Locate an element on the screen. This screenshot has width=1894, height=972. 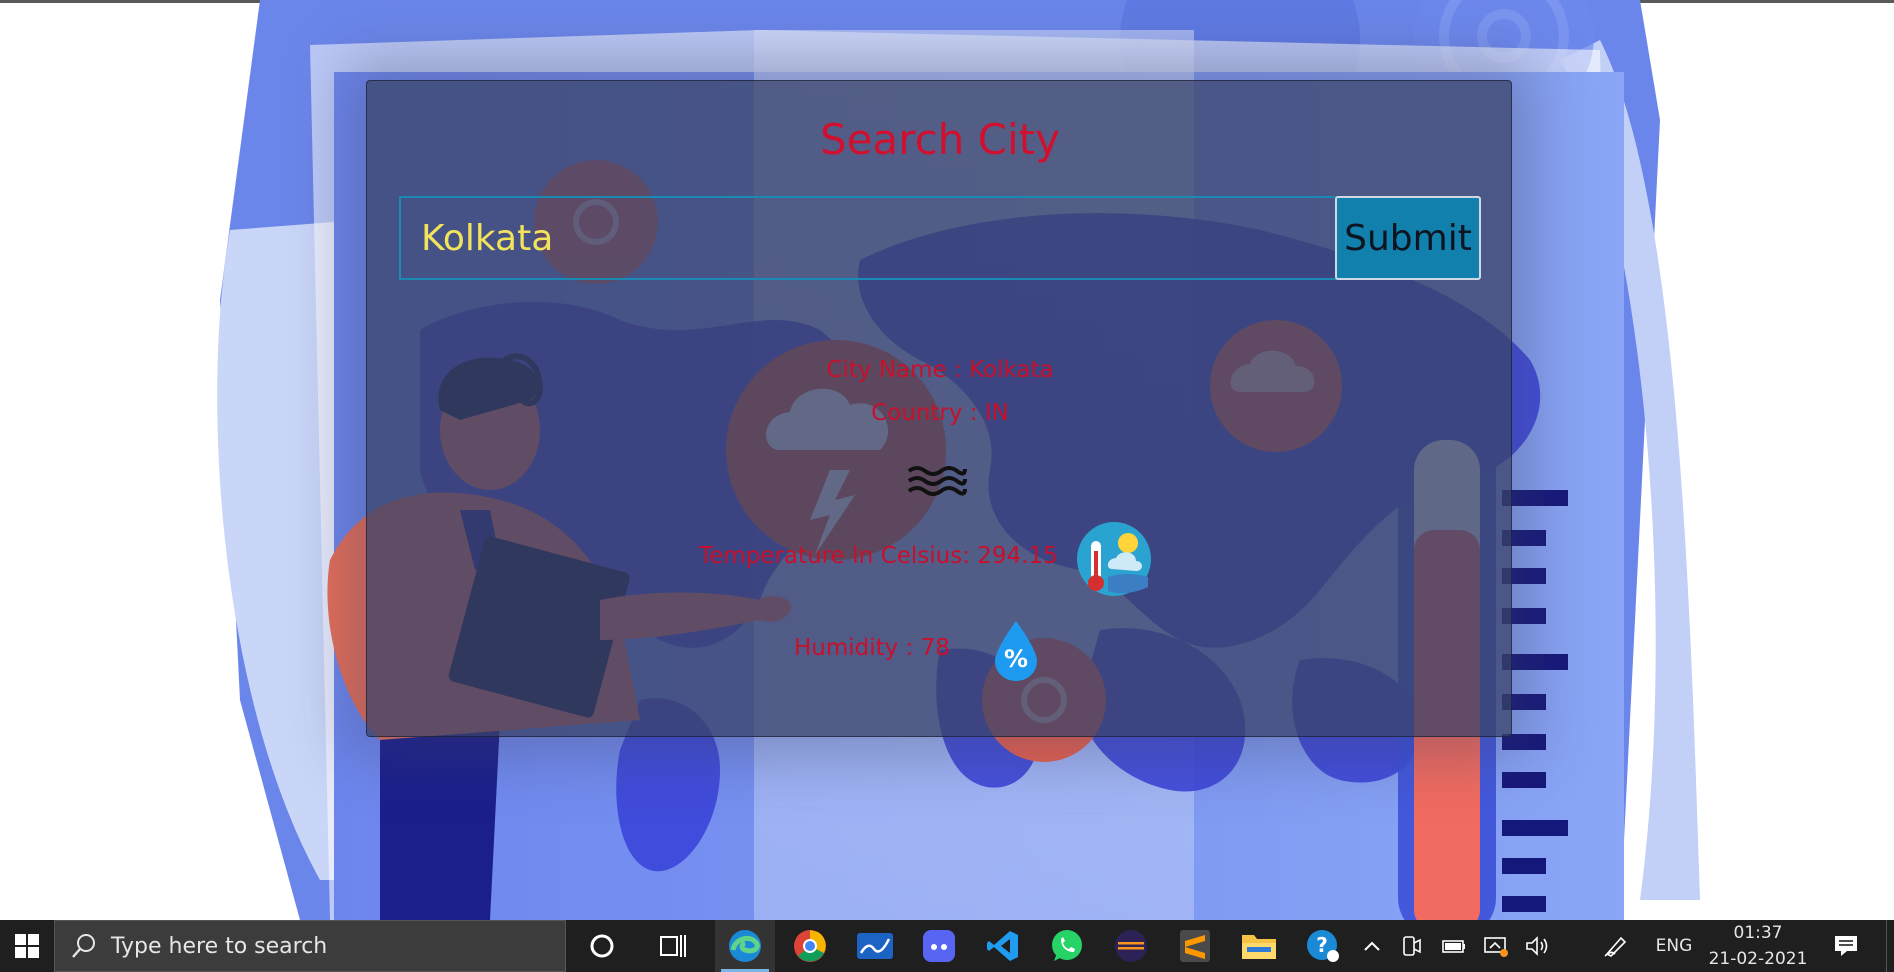
humidity-text: Humidity : 78 is located at coordinates (872, 648).